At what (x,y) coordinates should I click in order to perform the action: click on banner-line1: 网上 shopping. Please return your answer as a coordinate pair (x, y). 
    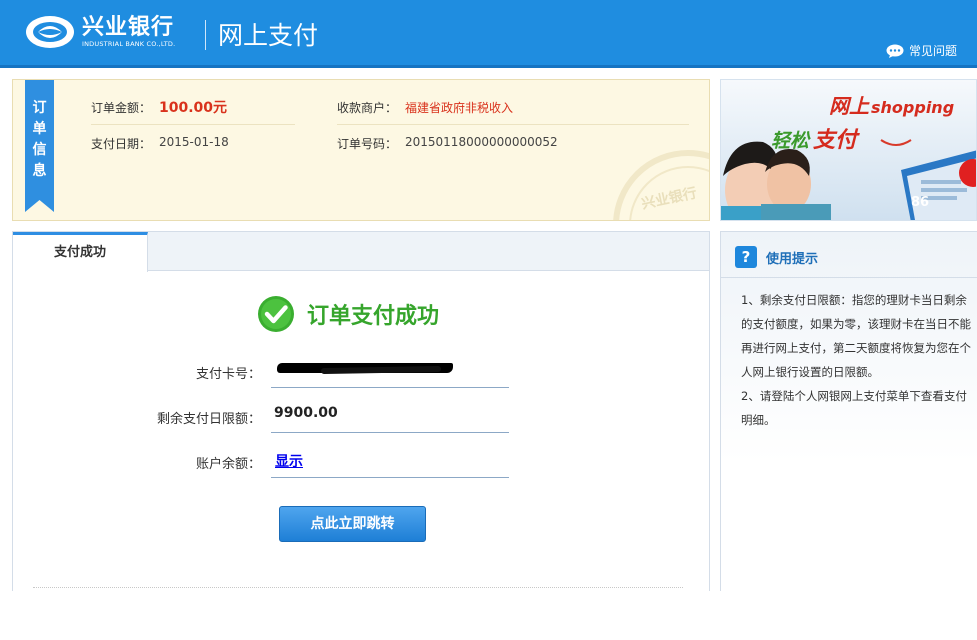
    Looking at the image, I should click on (891, 104).